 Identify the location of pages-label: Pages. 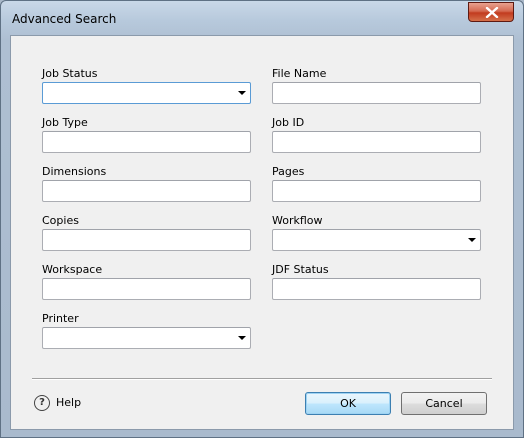
(288, 171).